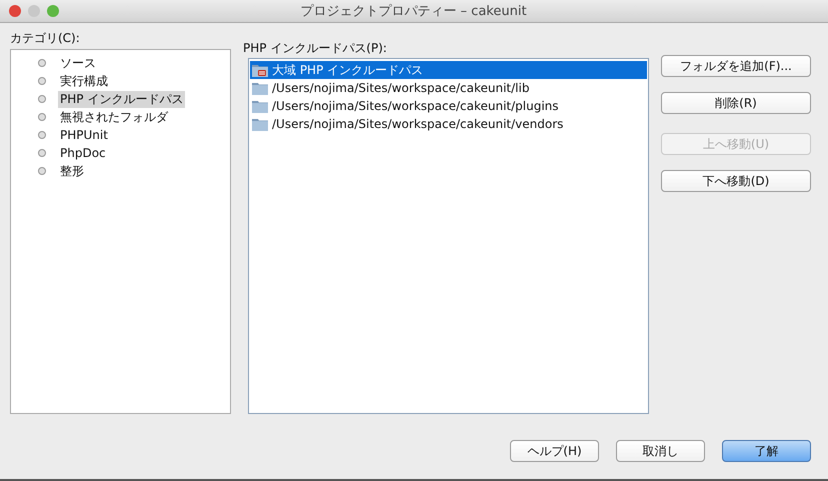 The image size is (828, 481). What do you see at coordinates (122, 99) in the screenshot?
I see `category-item: PHP インクルードパス` at bounding box center [122, 99].